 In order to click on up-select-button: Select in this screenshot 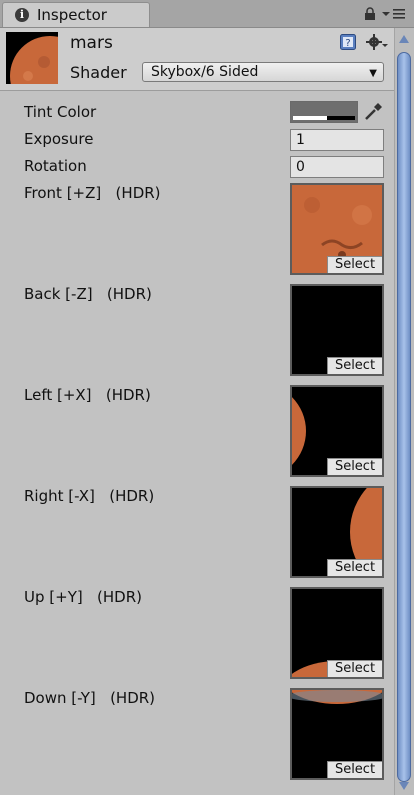, I will do `click(354, 668)`.